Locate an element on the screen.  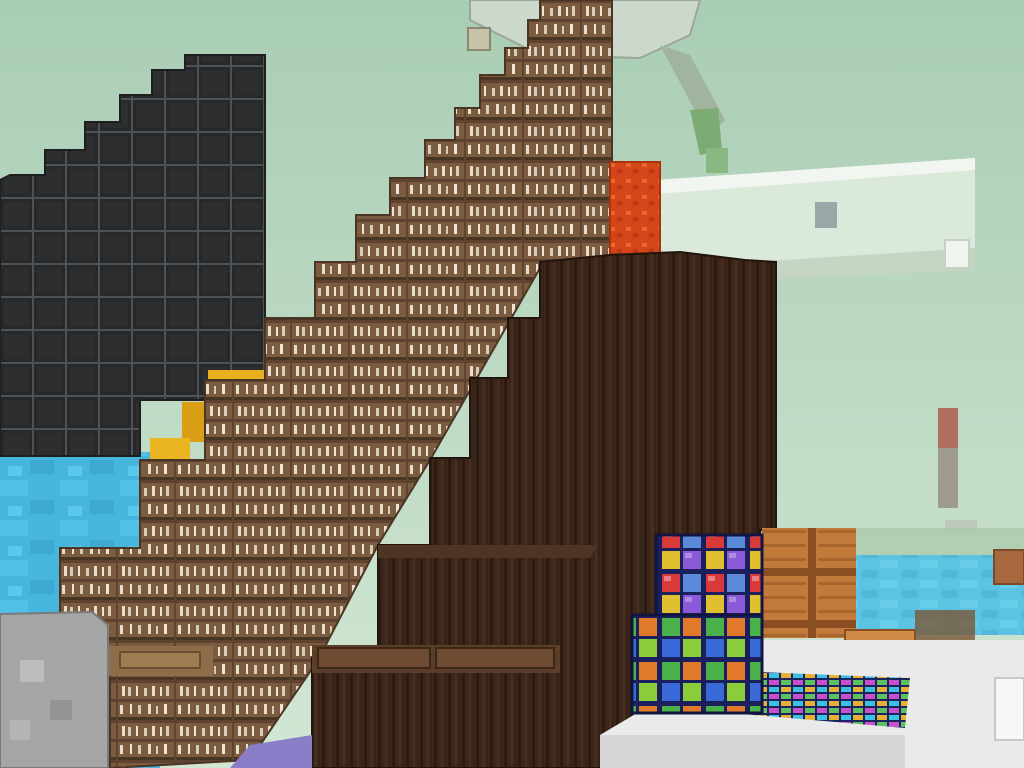
gray-stone-block is located at coordinates (54, 689).